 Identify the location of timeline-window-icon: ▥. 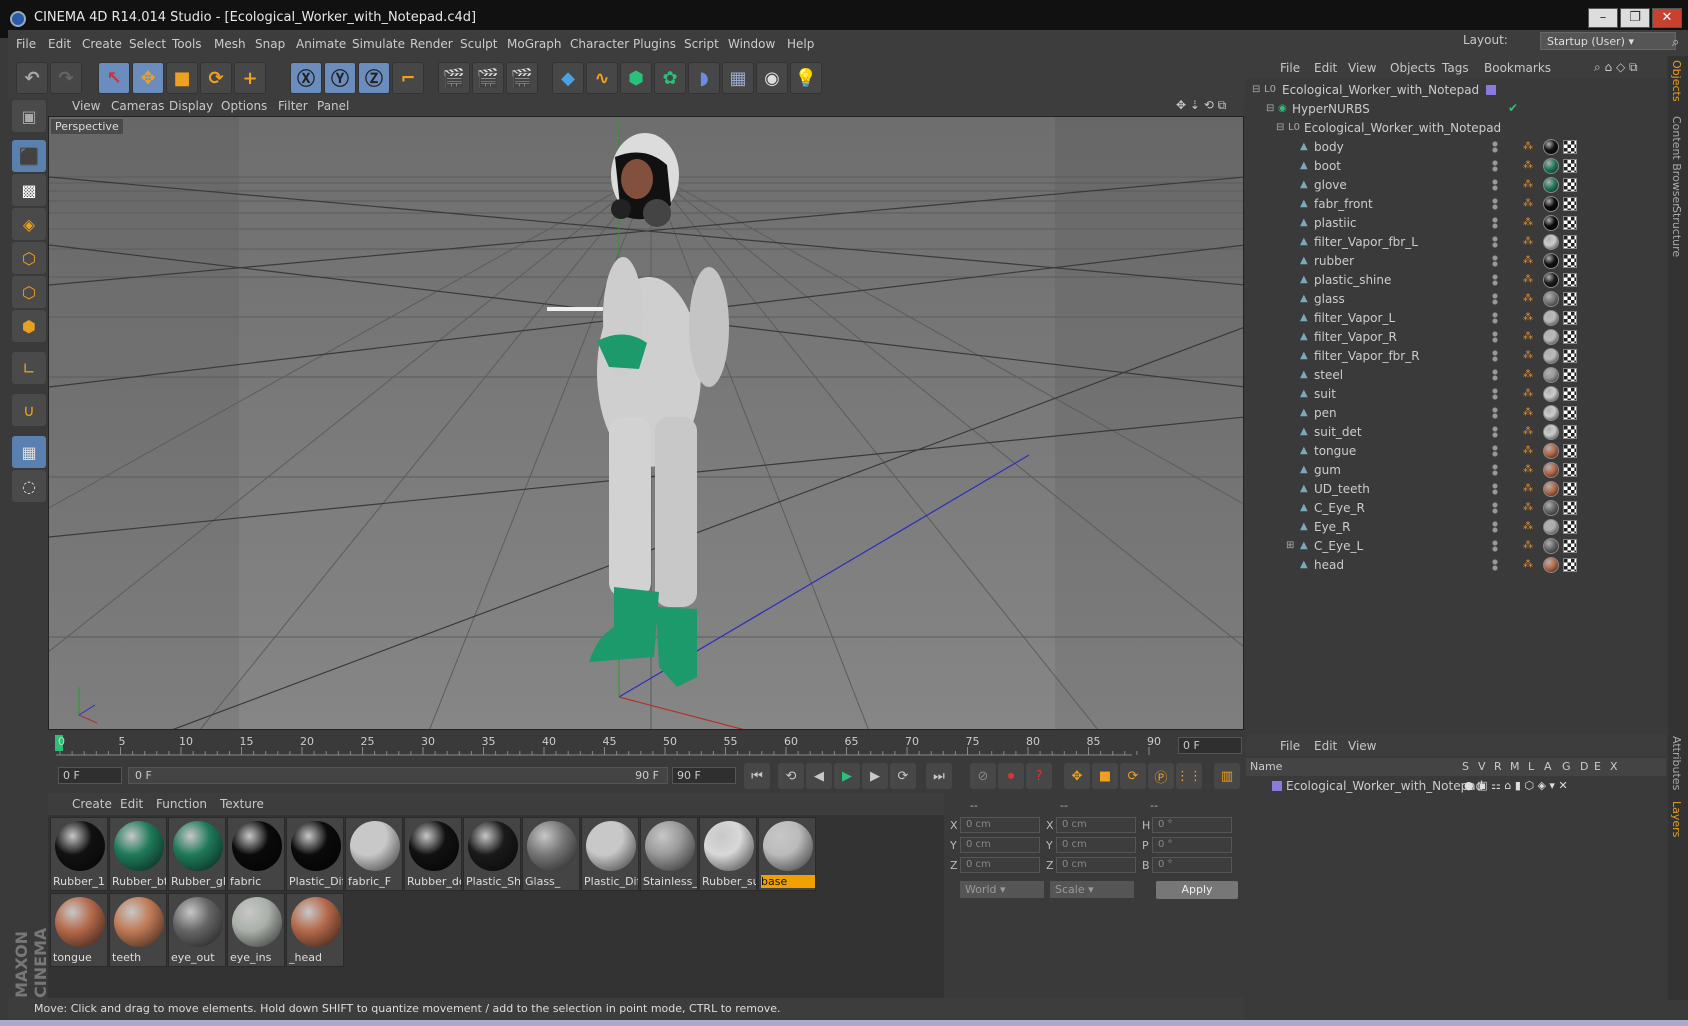
(1227, 776).